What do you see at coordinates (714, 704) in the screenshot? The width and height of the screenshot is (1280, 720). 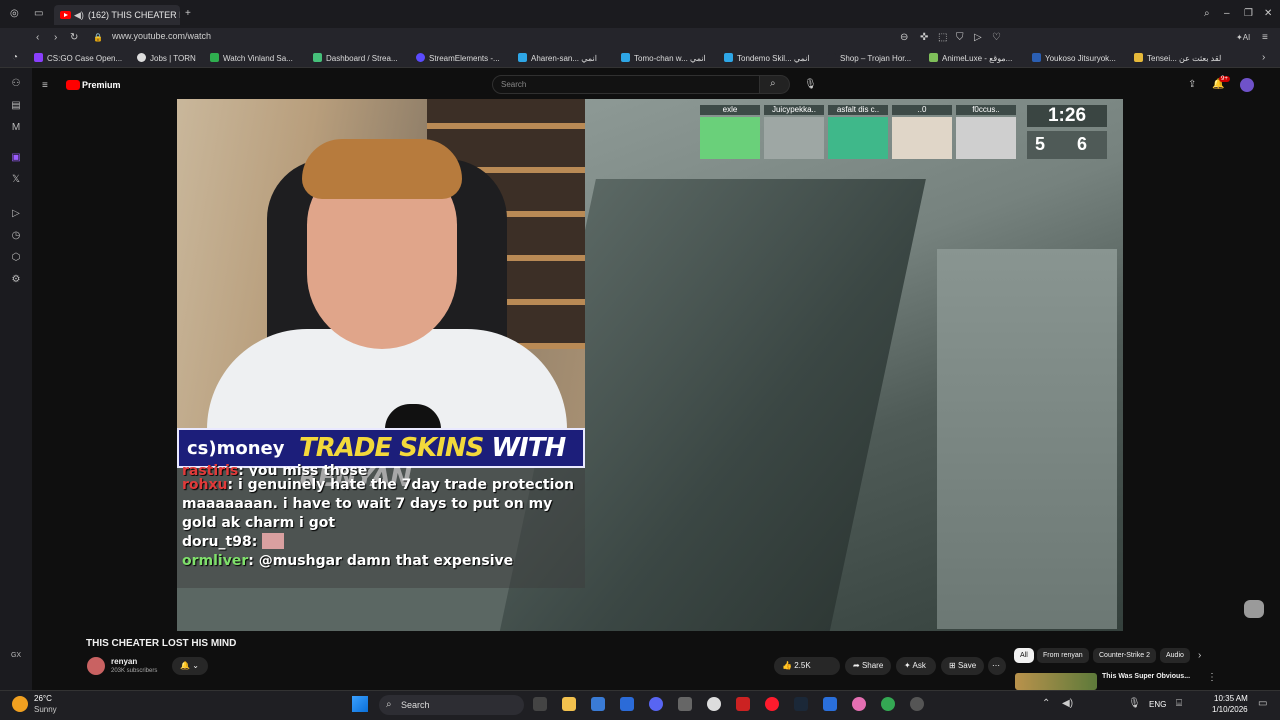 I see `obs-icon` at bounding box center [714, 704].